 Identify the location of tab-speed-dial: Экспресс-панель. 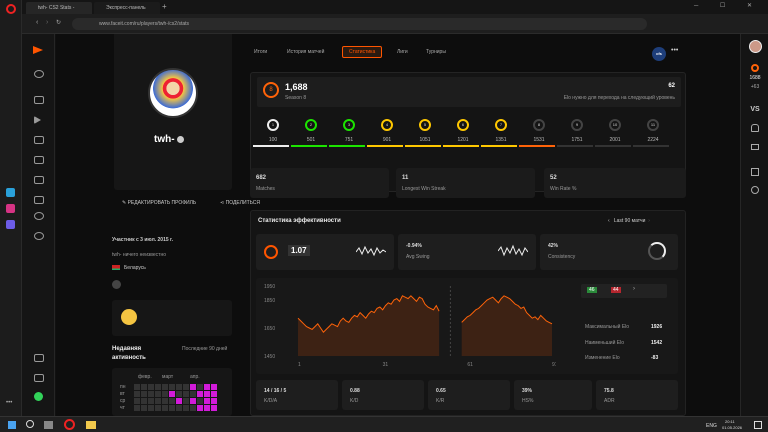
(127, 8).